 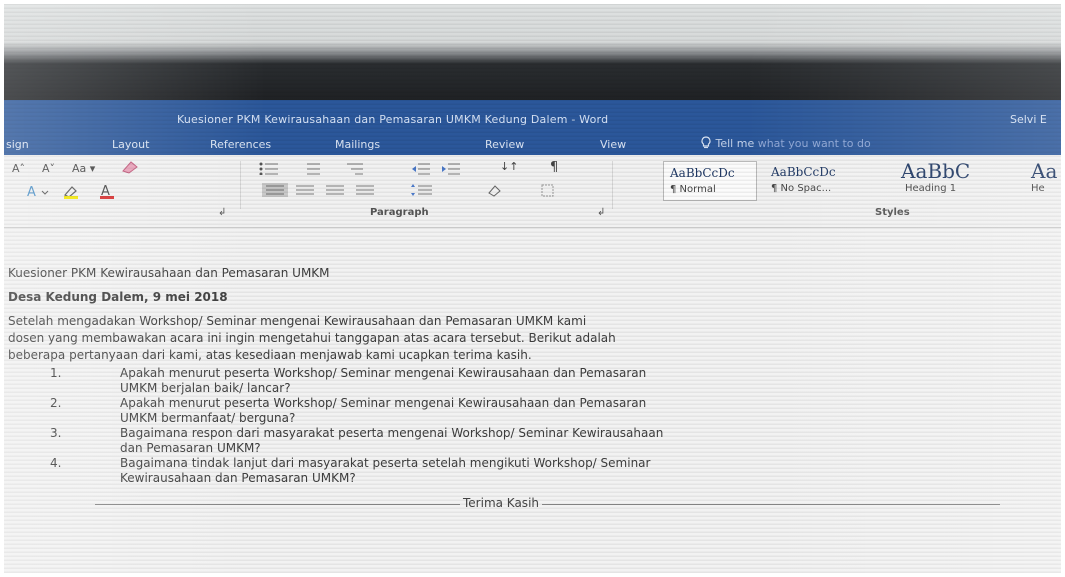 I want to click on closing-divider, so click(x=547, y=504).